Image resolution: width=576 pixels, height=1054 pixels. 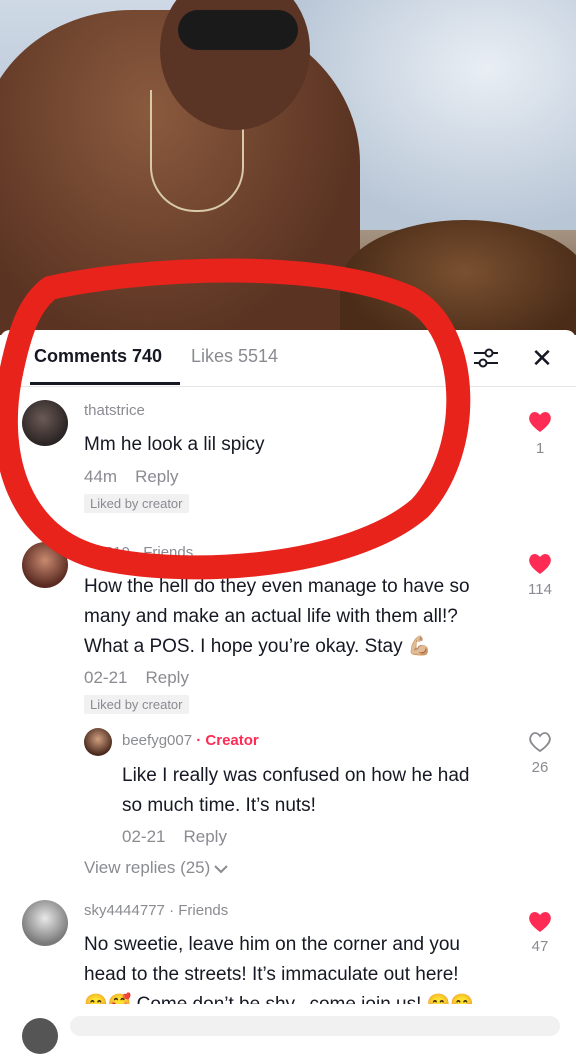 I want to click on comment-username: sky4444777 · Friends, so click(x=156, y=910).